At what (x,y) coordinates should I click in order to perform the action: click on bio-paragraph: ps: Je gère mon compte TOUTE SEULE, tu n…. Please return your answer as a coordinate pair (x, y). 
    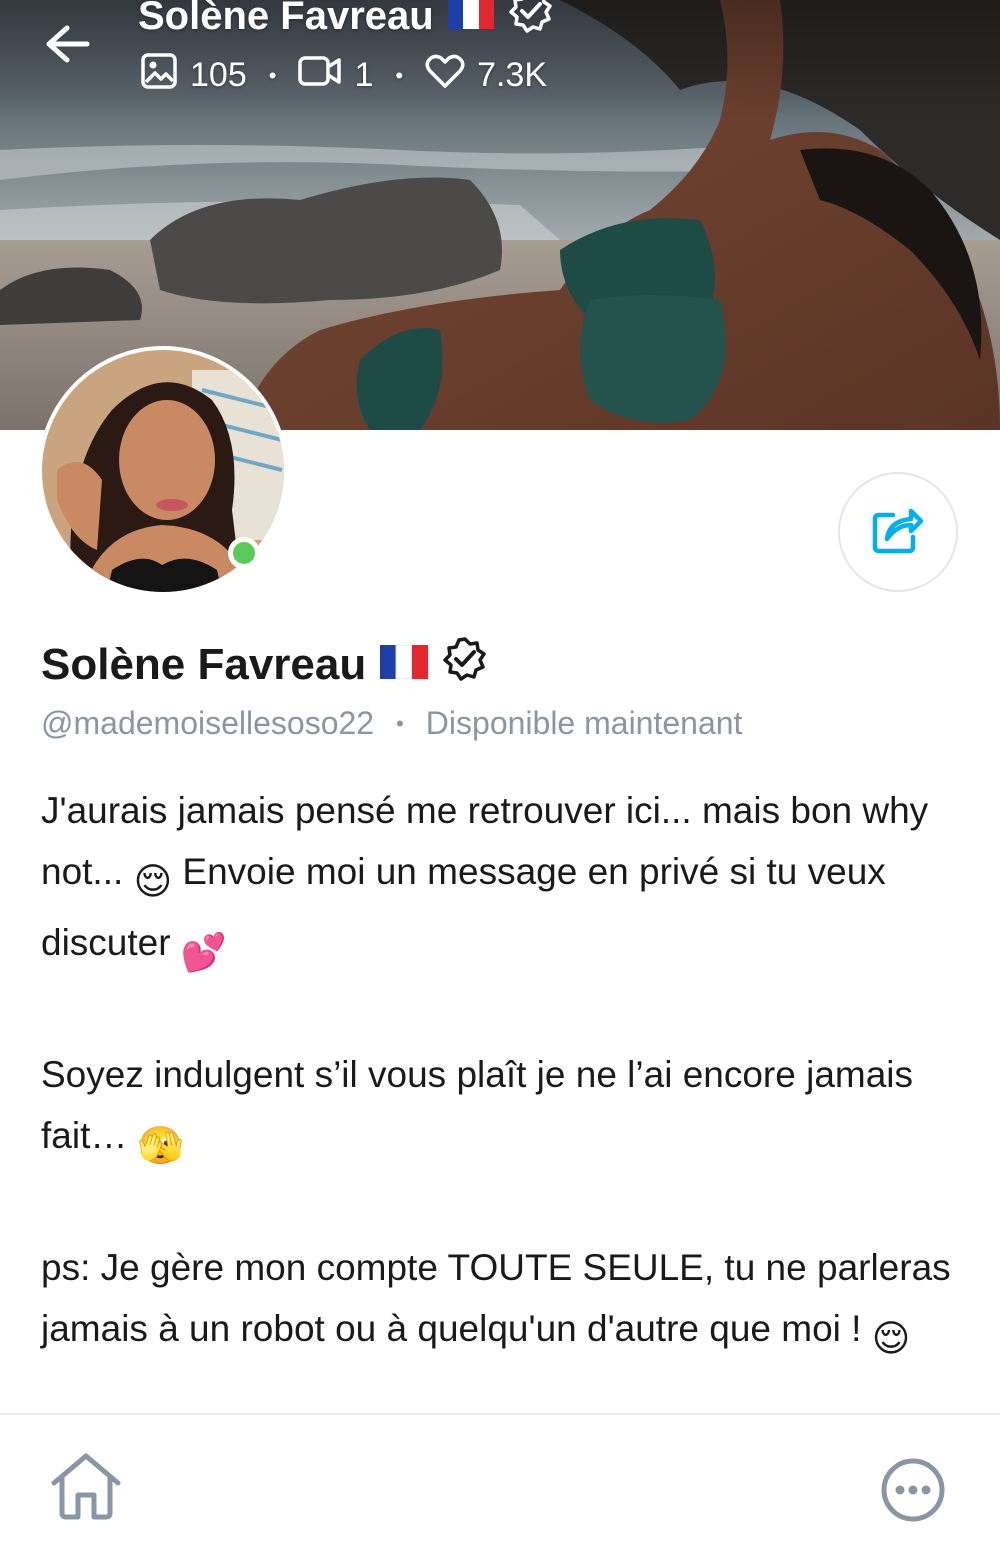
    Looking at the image, I should click on (506, 1303).